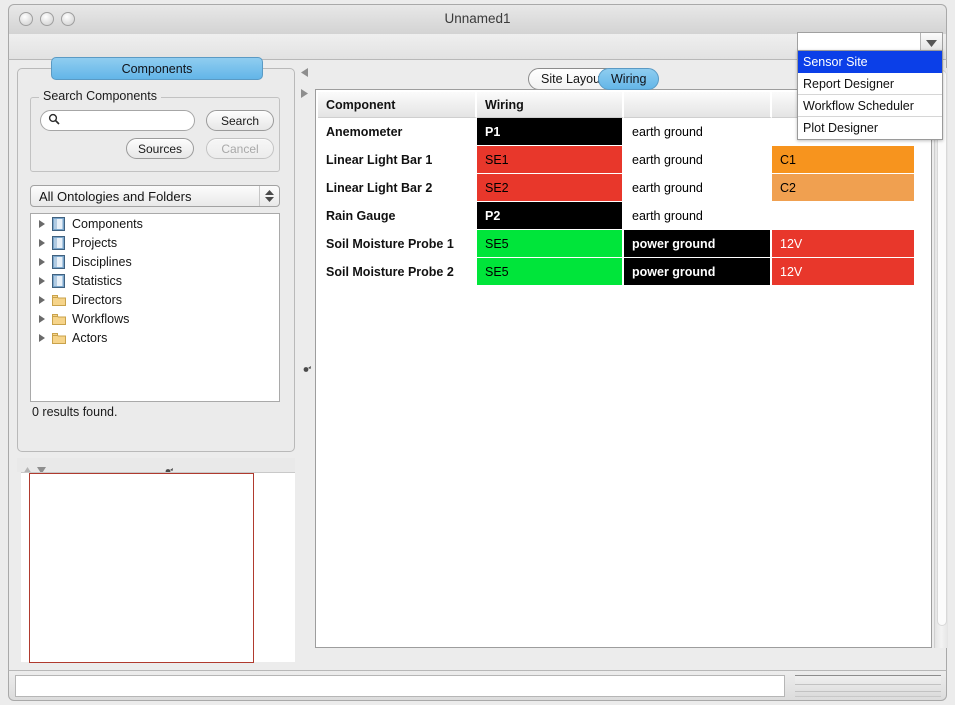  Describe the element at coordinates (844, 216) in the screenshot. I see `cell-wiring-value` at that location.